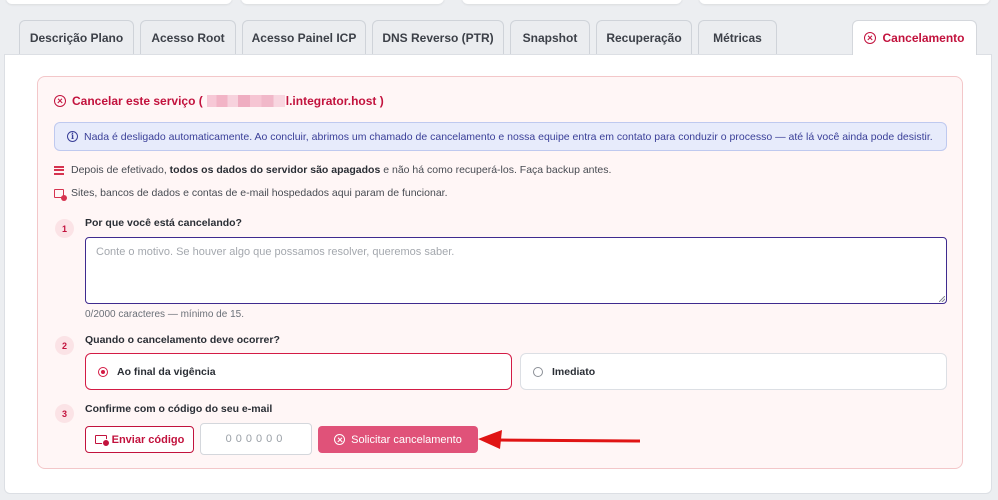 Image resolution: width=998 pixels, height=500 pixels. What do you see at coordinates (490, 439) in the screenshot?
I see `arrow-head` at bounding box center [490, 439].